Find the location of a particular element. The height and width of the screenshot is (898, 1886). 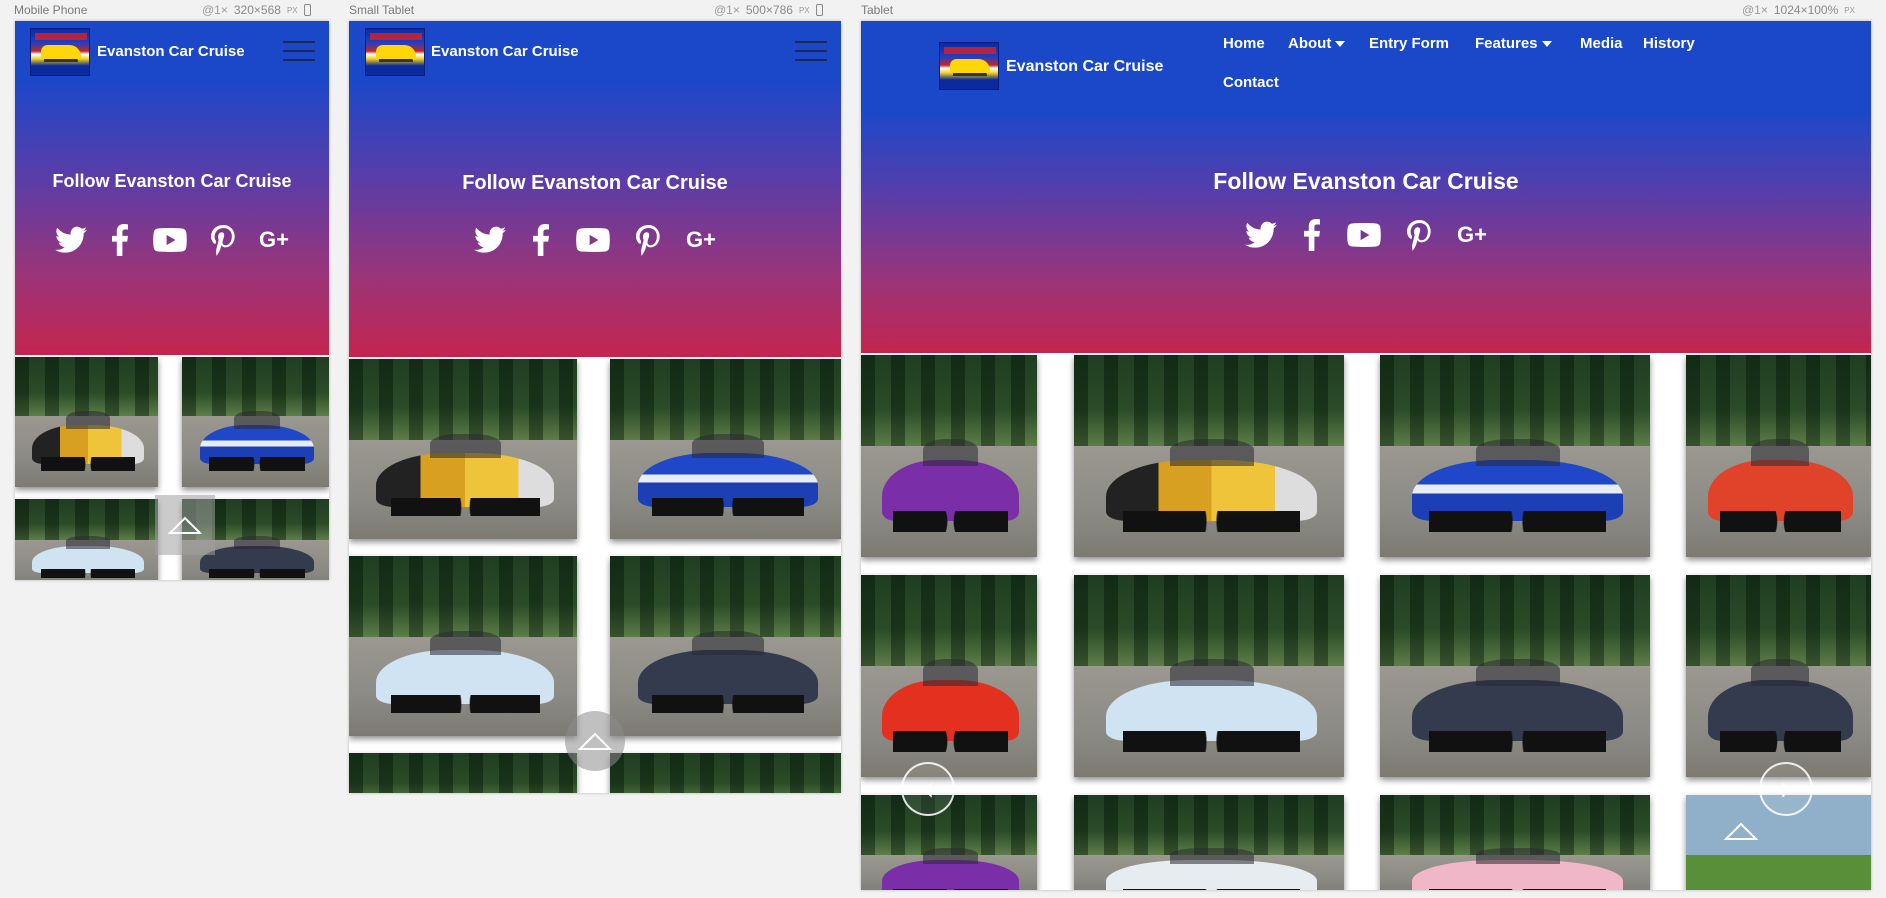

chevron-left-icon: ‹ is located at coordinates (928, 789).